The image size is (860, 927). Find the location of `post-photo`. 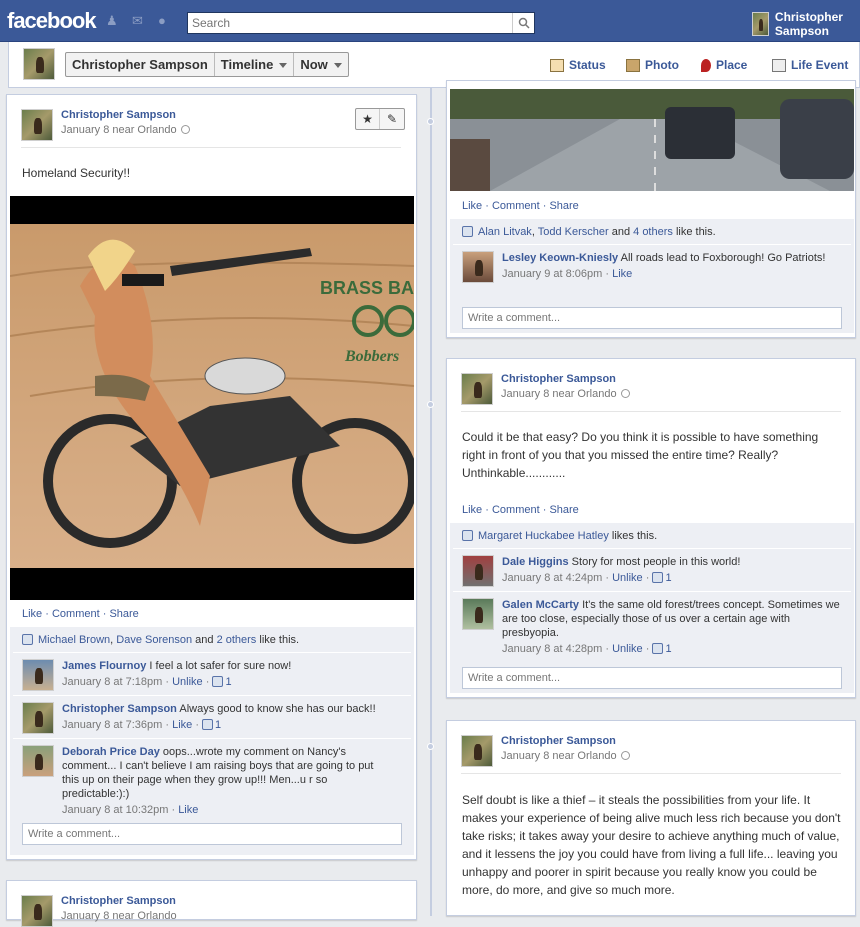

post-photo is located at coordinates (652, 140).